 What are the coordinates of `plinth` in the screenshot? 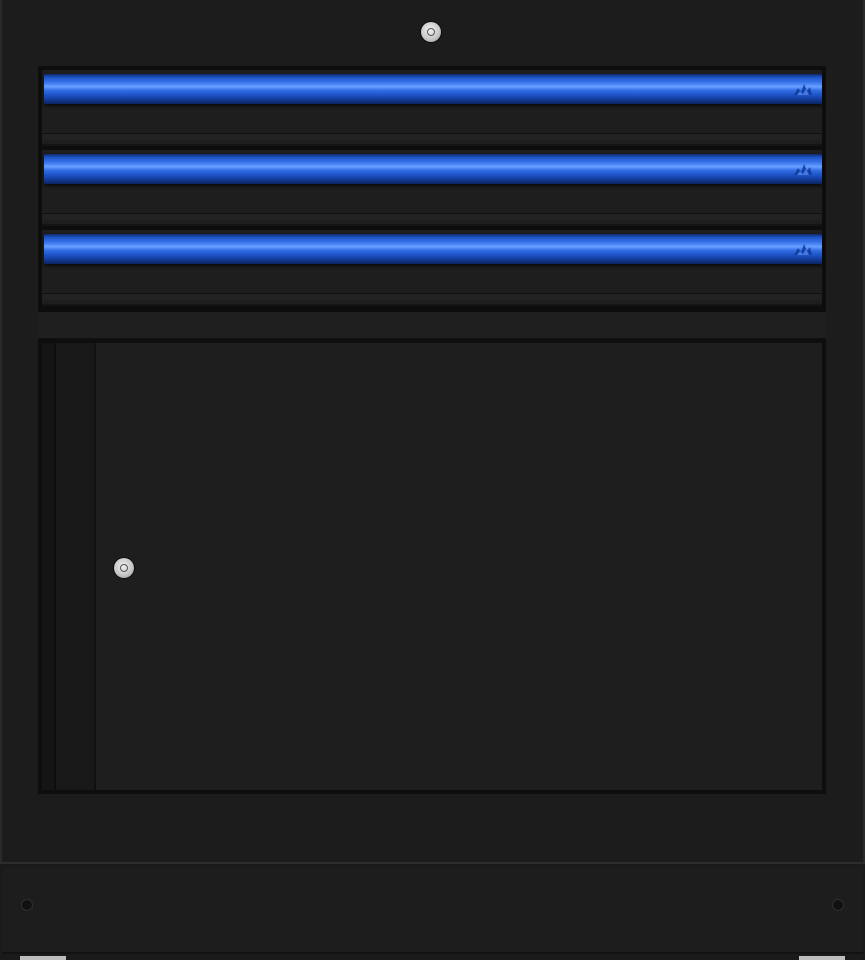 It's located at (432, 911).